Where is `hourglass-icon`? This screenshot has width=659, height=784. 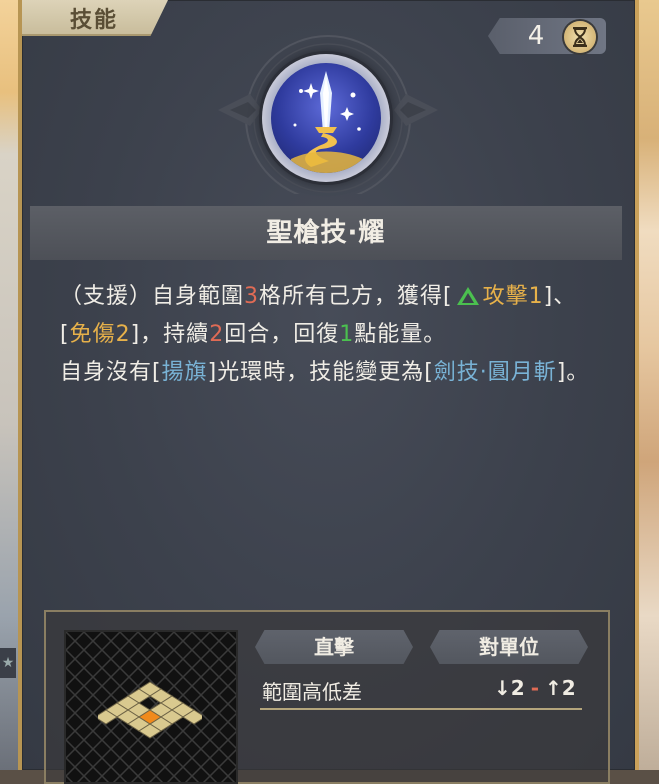 hourglass-icon is located at coordinates (580, 37).